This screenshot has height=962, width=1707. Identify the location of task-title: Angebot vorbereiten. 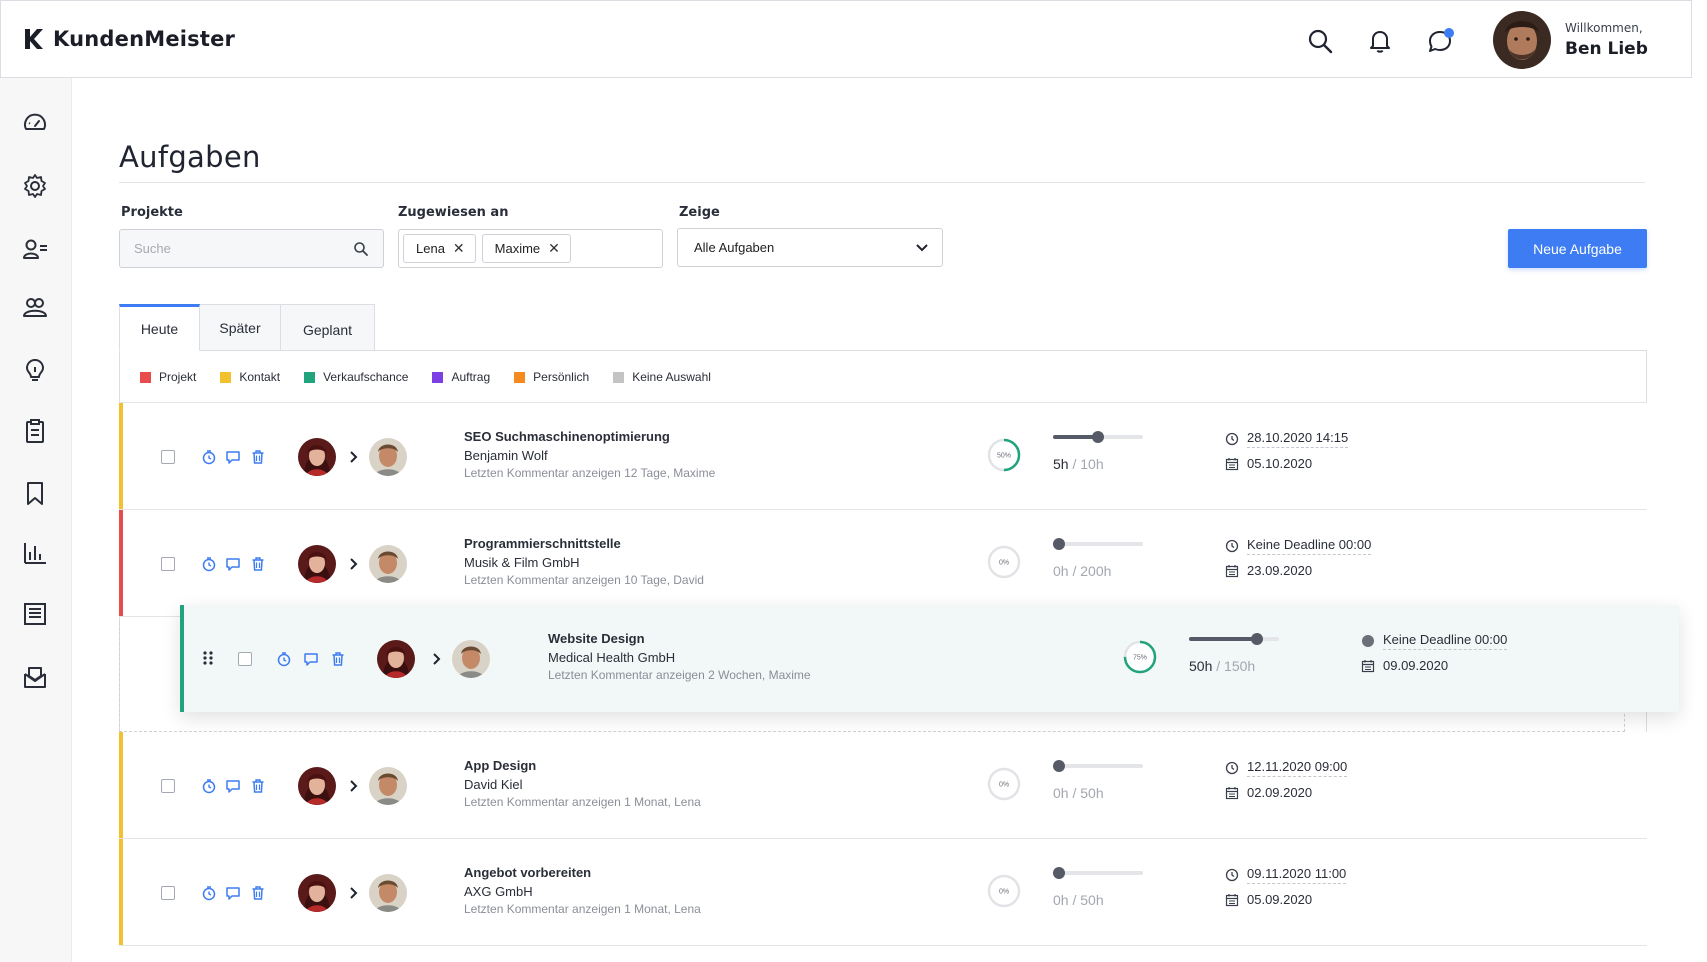
(527, 872).